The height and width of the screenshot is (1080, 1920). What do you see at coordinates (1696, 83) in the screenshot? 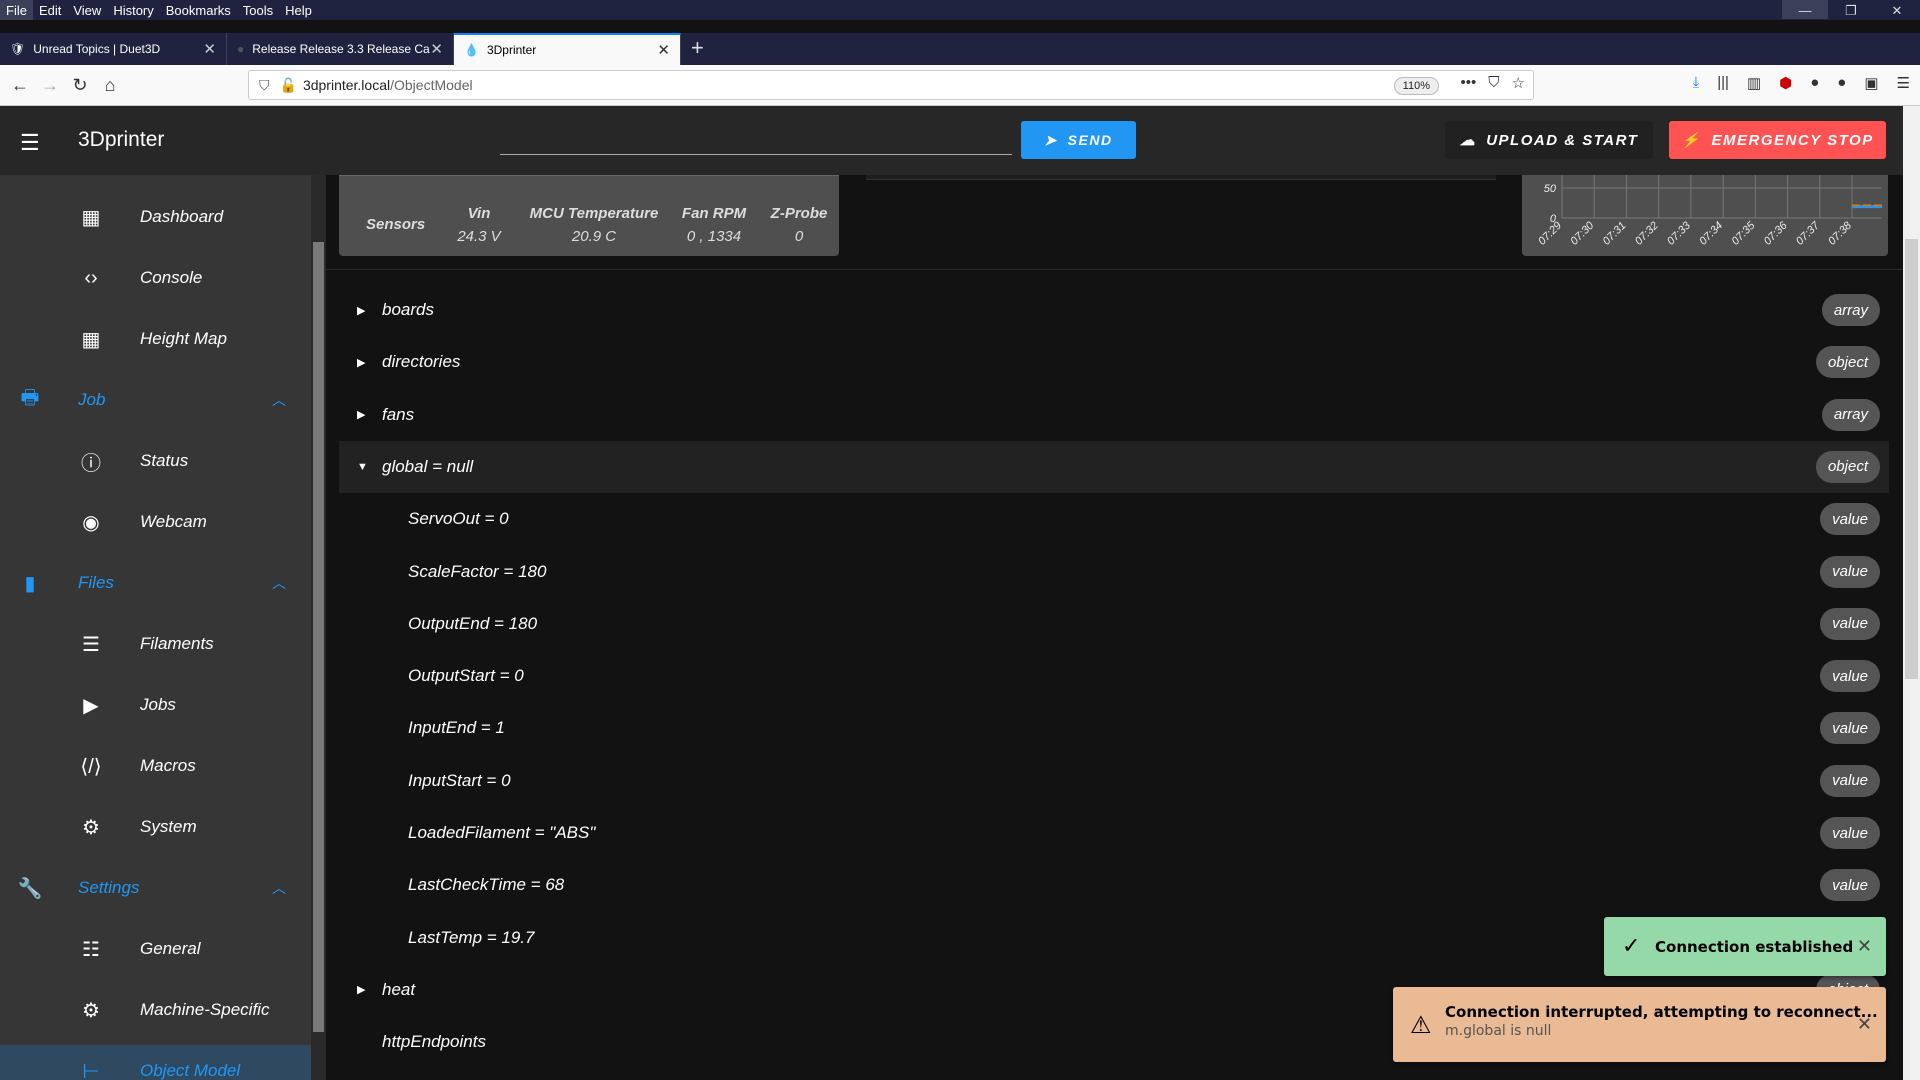
I see `download-icon: ⤓` at bounding box center [1696, 83].